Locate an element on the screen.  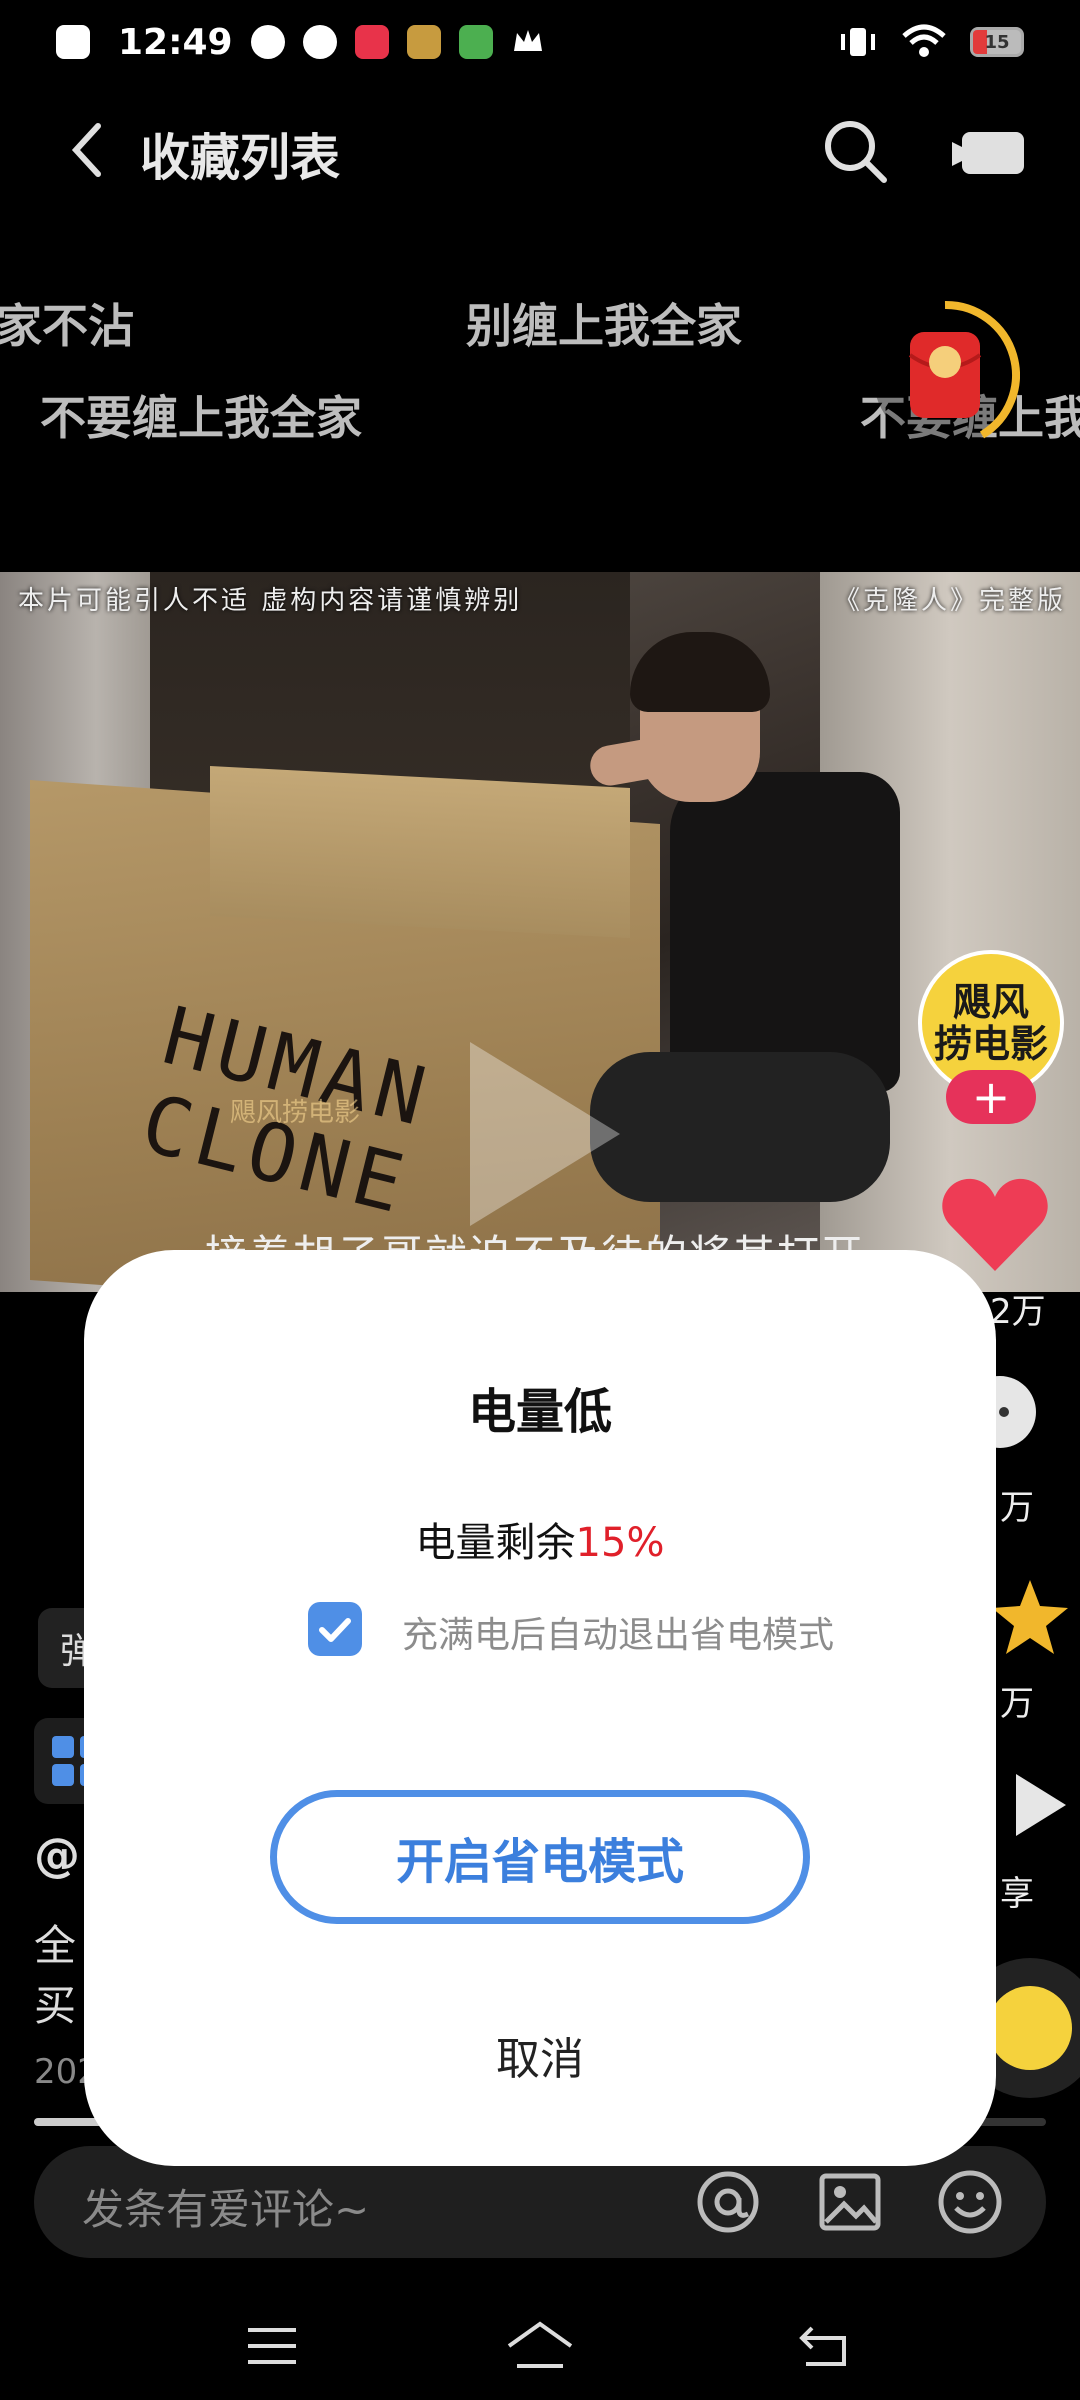
like-heart-icon is located at coordinates (995, 1225).